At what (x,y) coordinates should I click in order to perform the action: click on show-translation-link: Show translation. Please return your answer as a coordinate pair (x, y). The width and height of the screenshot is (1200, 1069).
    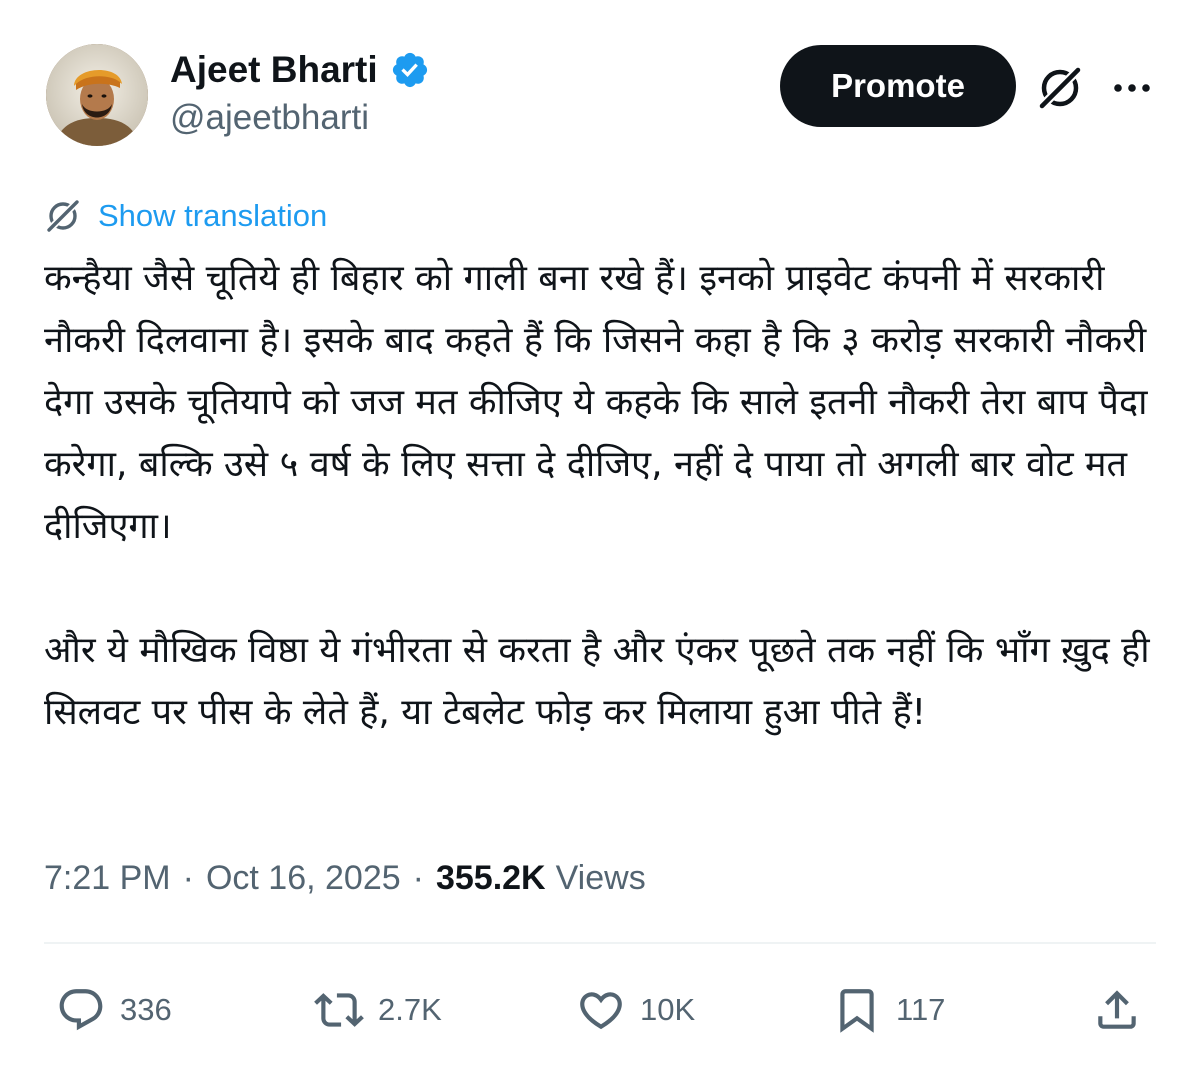
    Looking at the image, I should click on (185, 216).